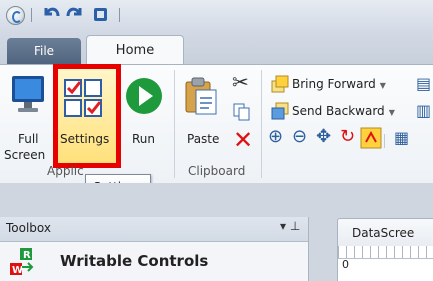 This screenshot has height=281, width=433. I want to click on tab-home: Home, so click(135, 50).